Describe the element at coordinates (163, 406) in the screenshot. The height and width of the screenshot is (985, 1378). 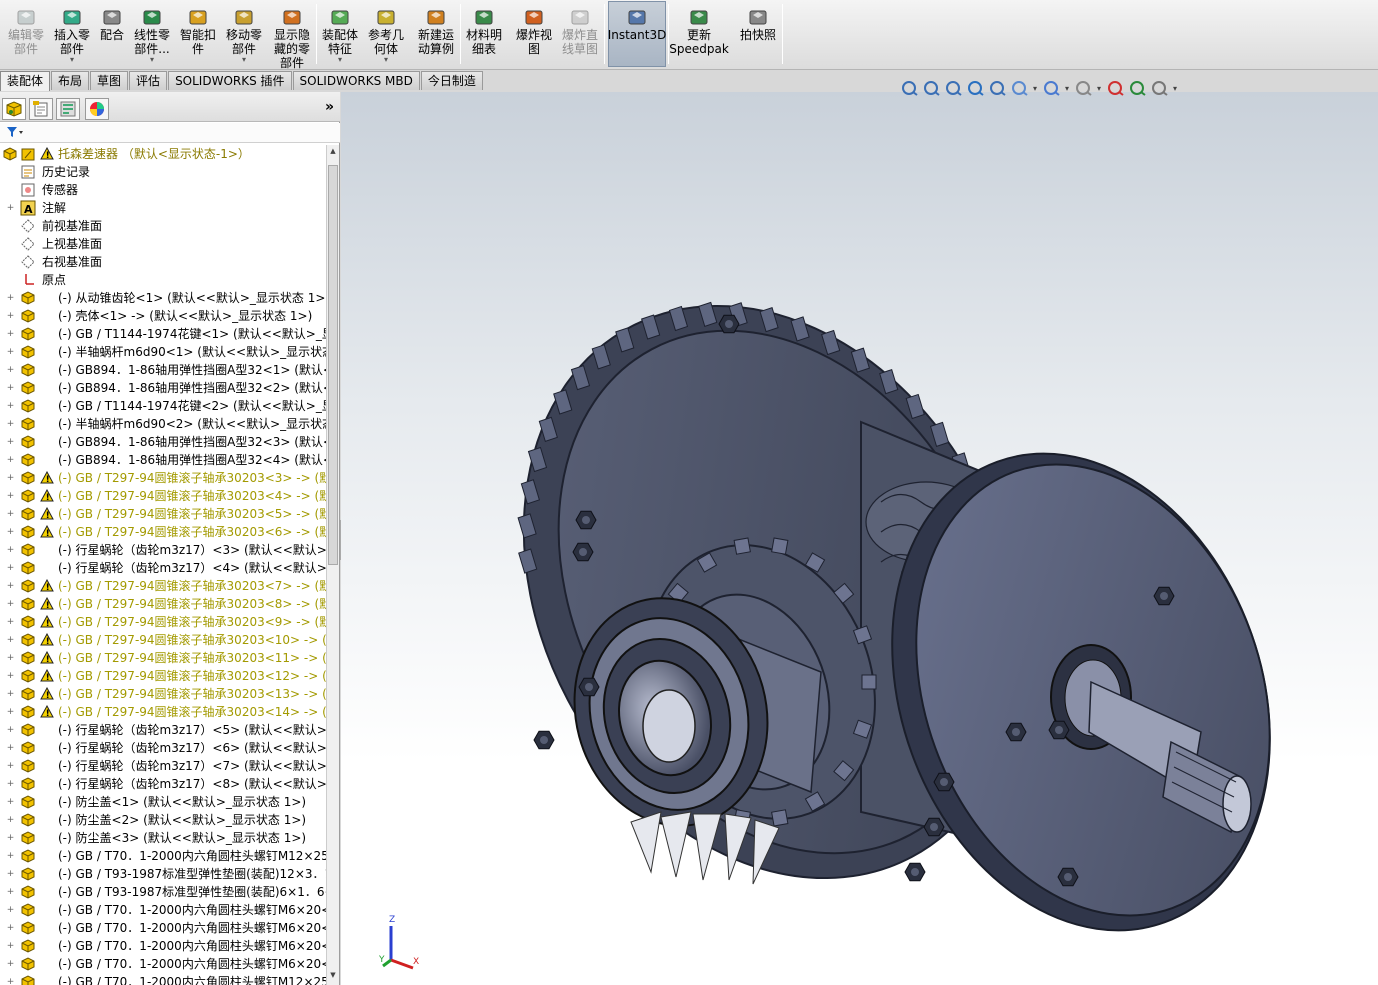
I see `component-row: + (-) GB / T1144-1974花键<2> (默认<<默认>_显示状` at that location.